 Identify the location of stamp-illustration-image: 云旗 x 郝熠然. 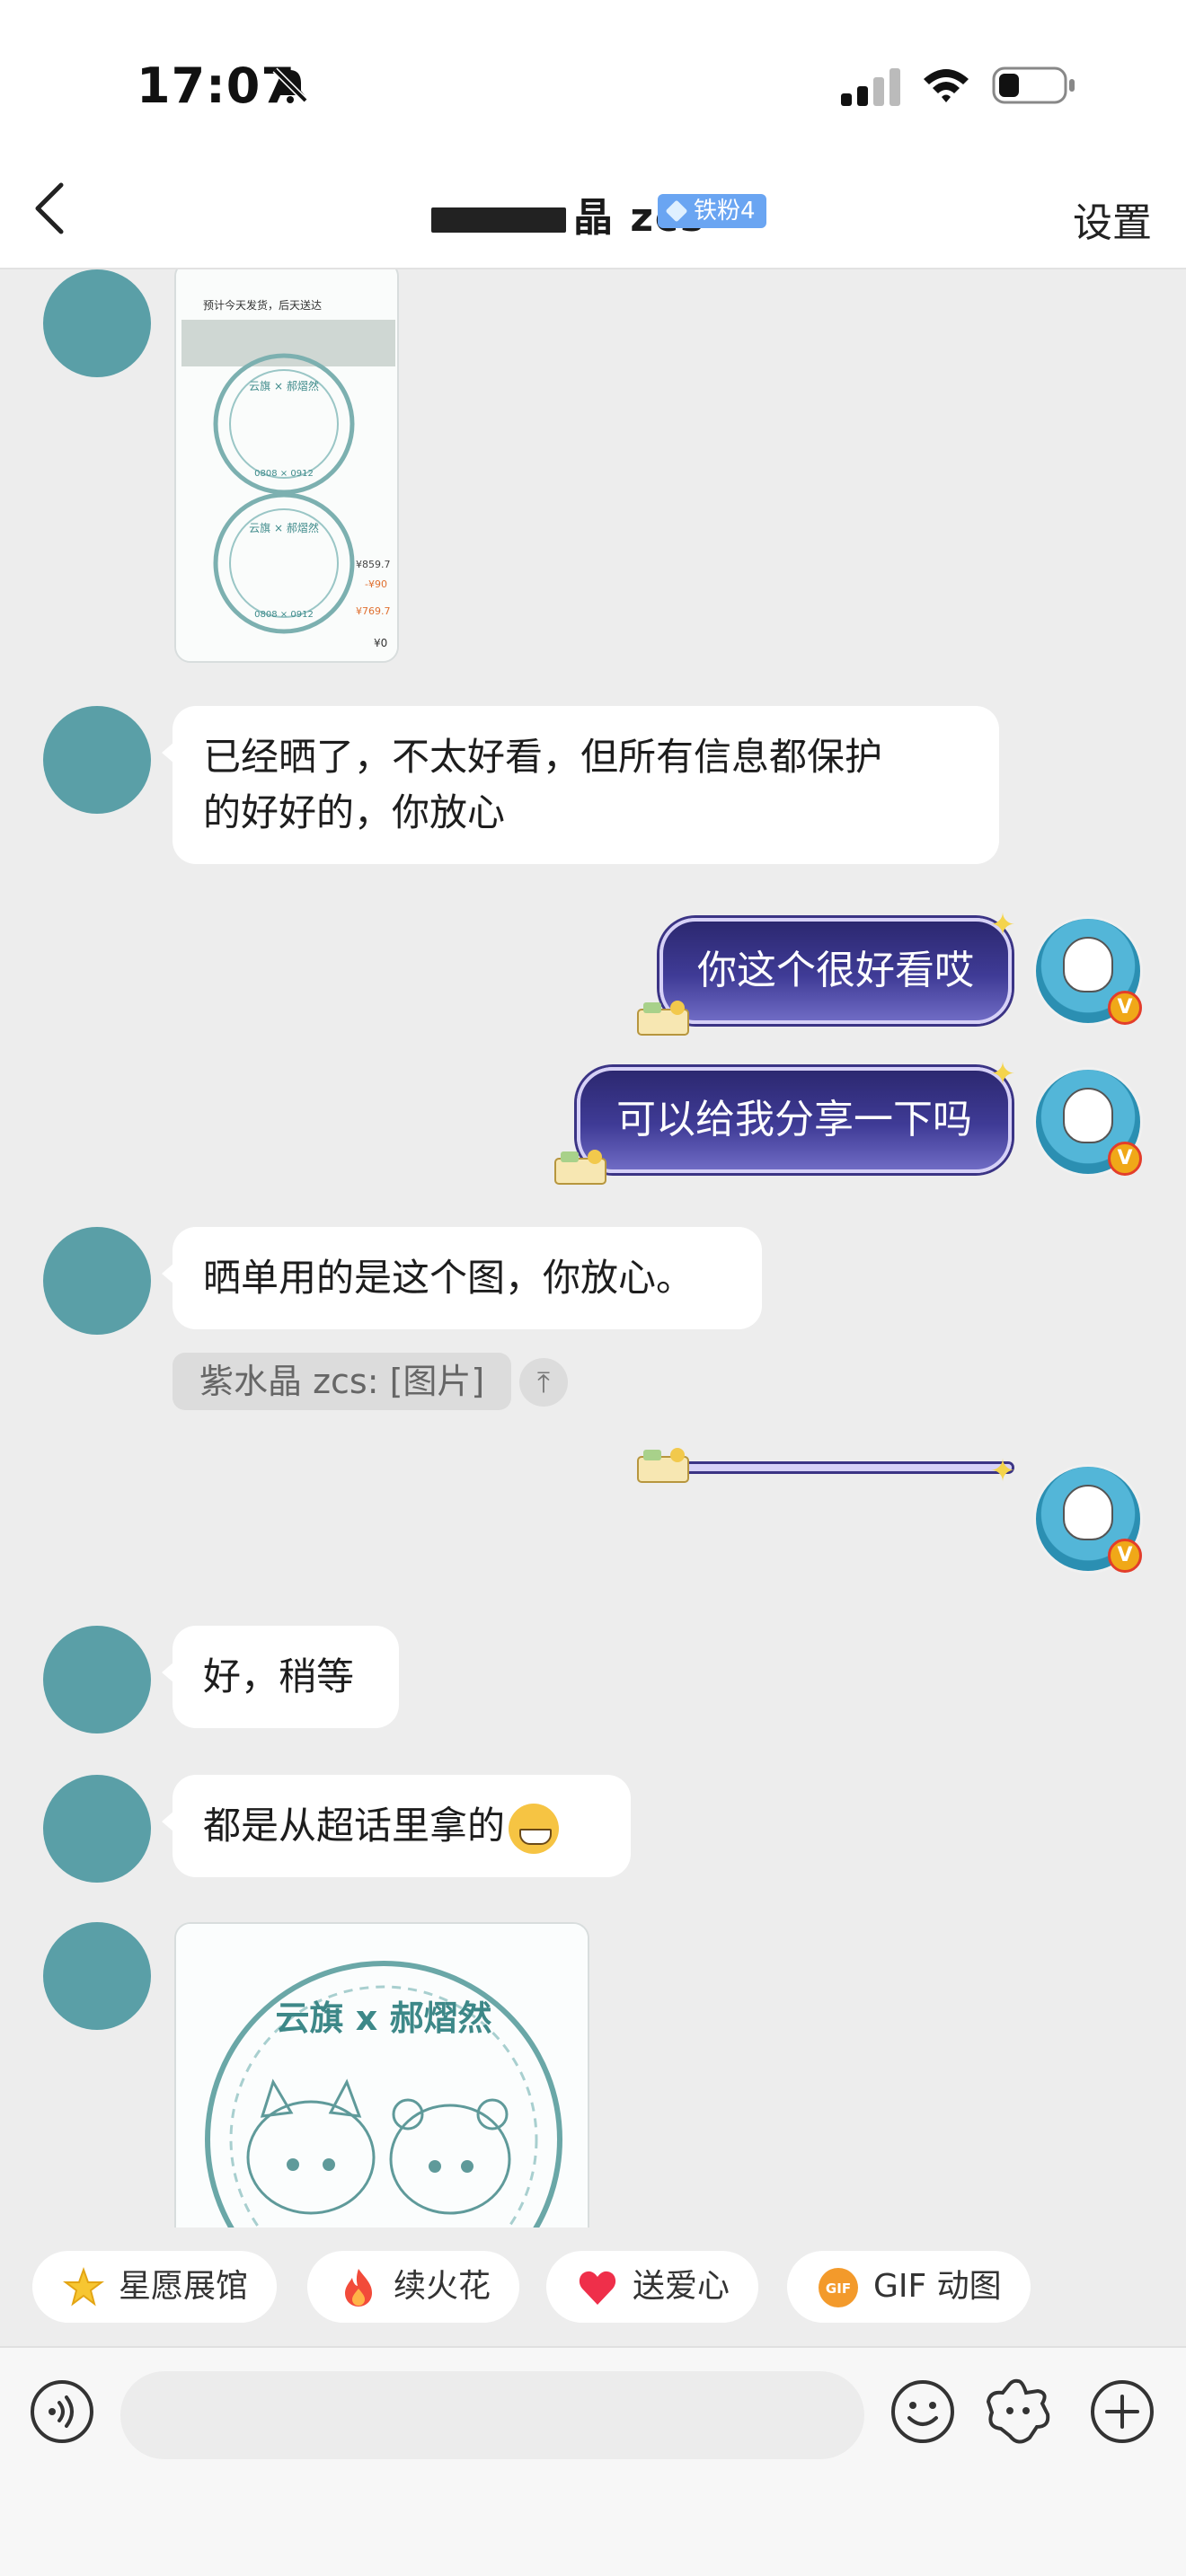
(382, 2076).